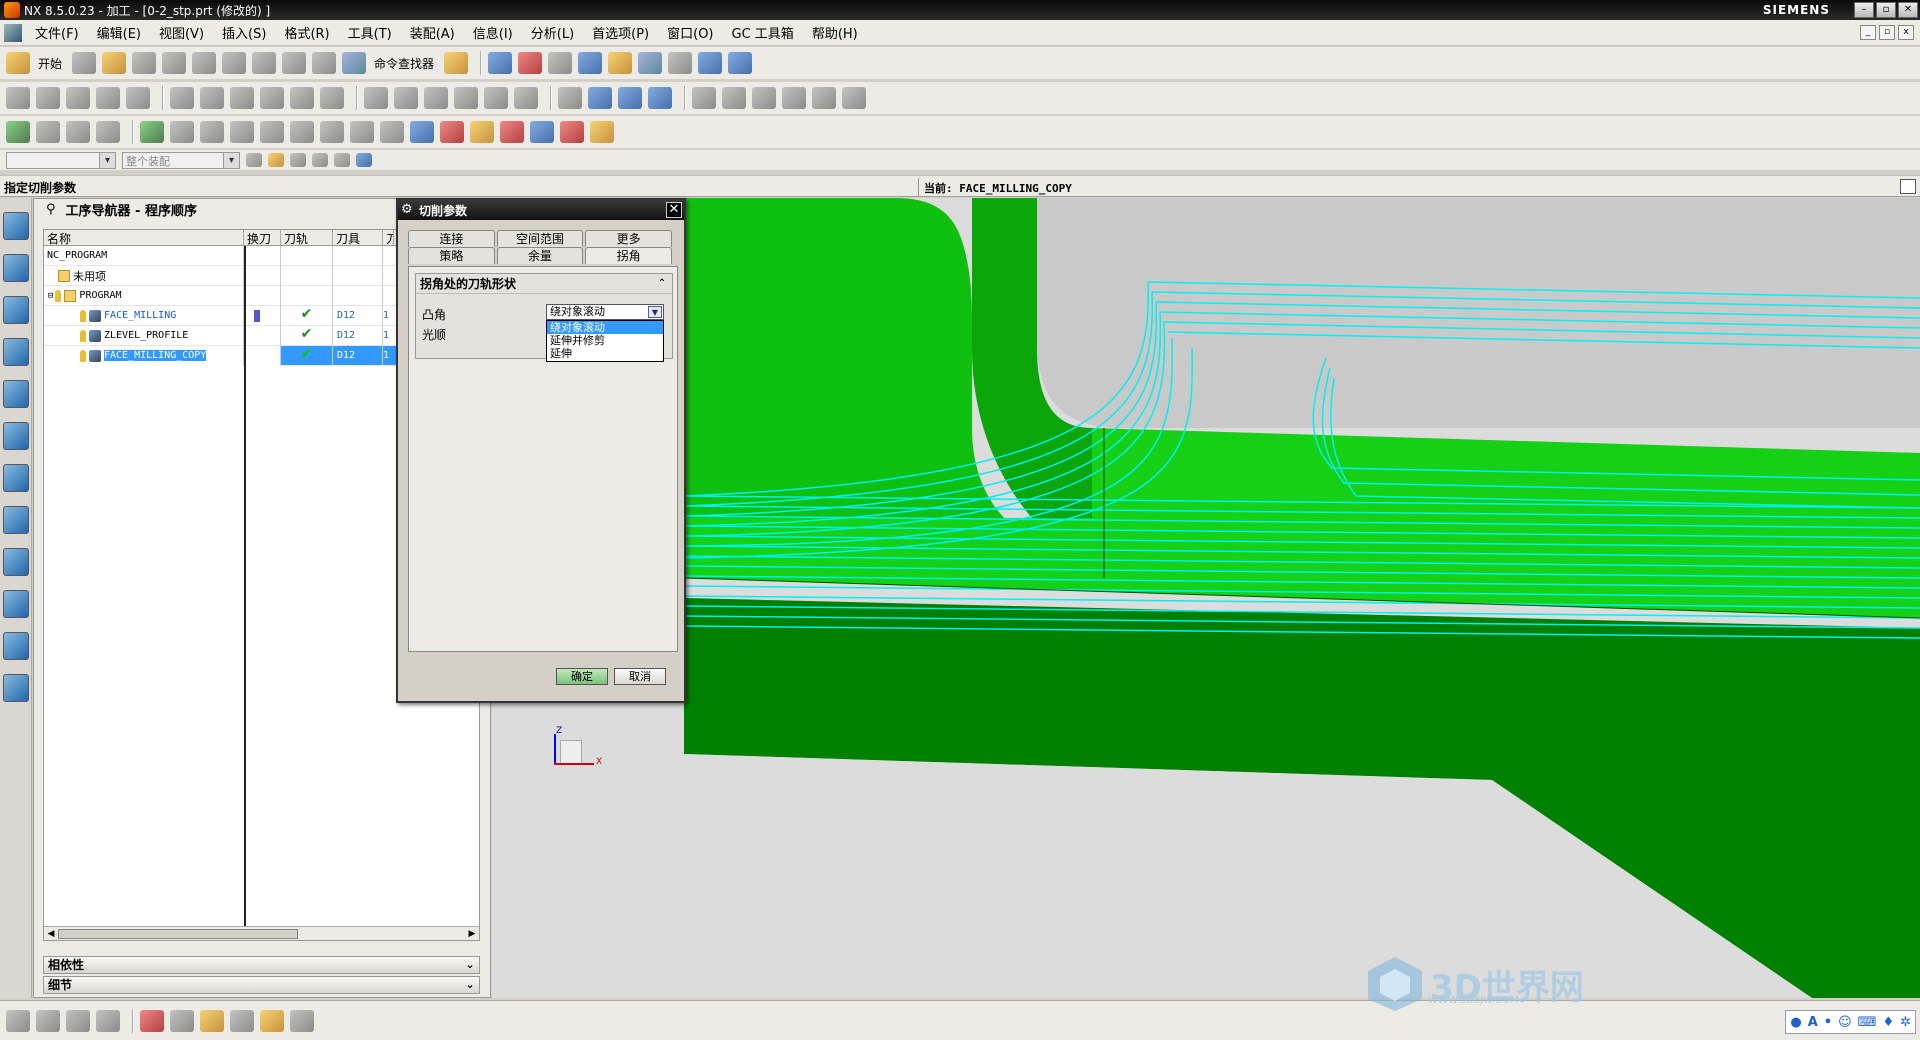 The width and height of the screenshot is (1920, 1040). Describe the element at coordinates (364, 160) in the screenshot. I see `cube-icon` at that location.